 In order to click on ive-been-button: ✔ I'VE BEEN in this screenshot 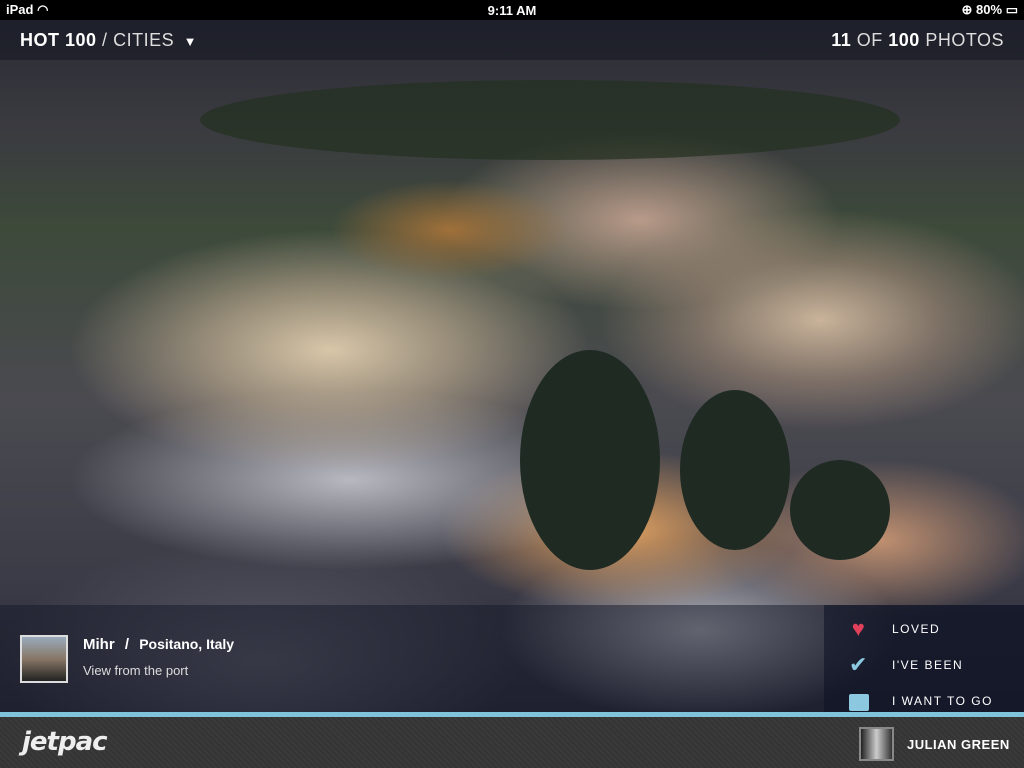, I will do `click(924, 665)`.